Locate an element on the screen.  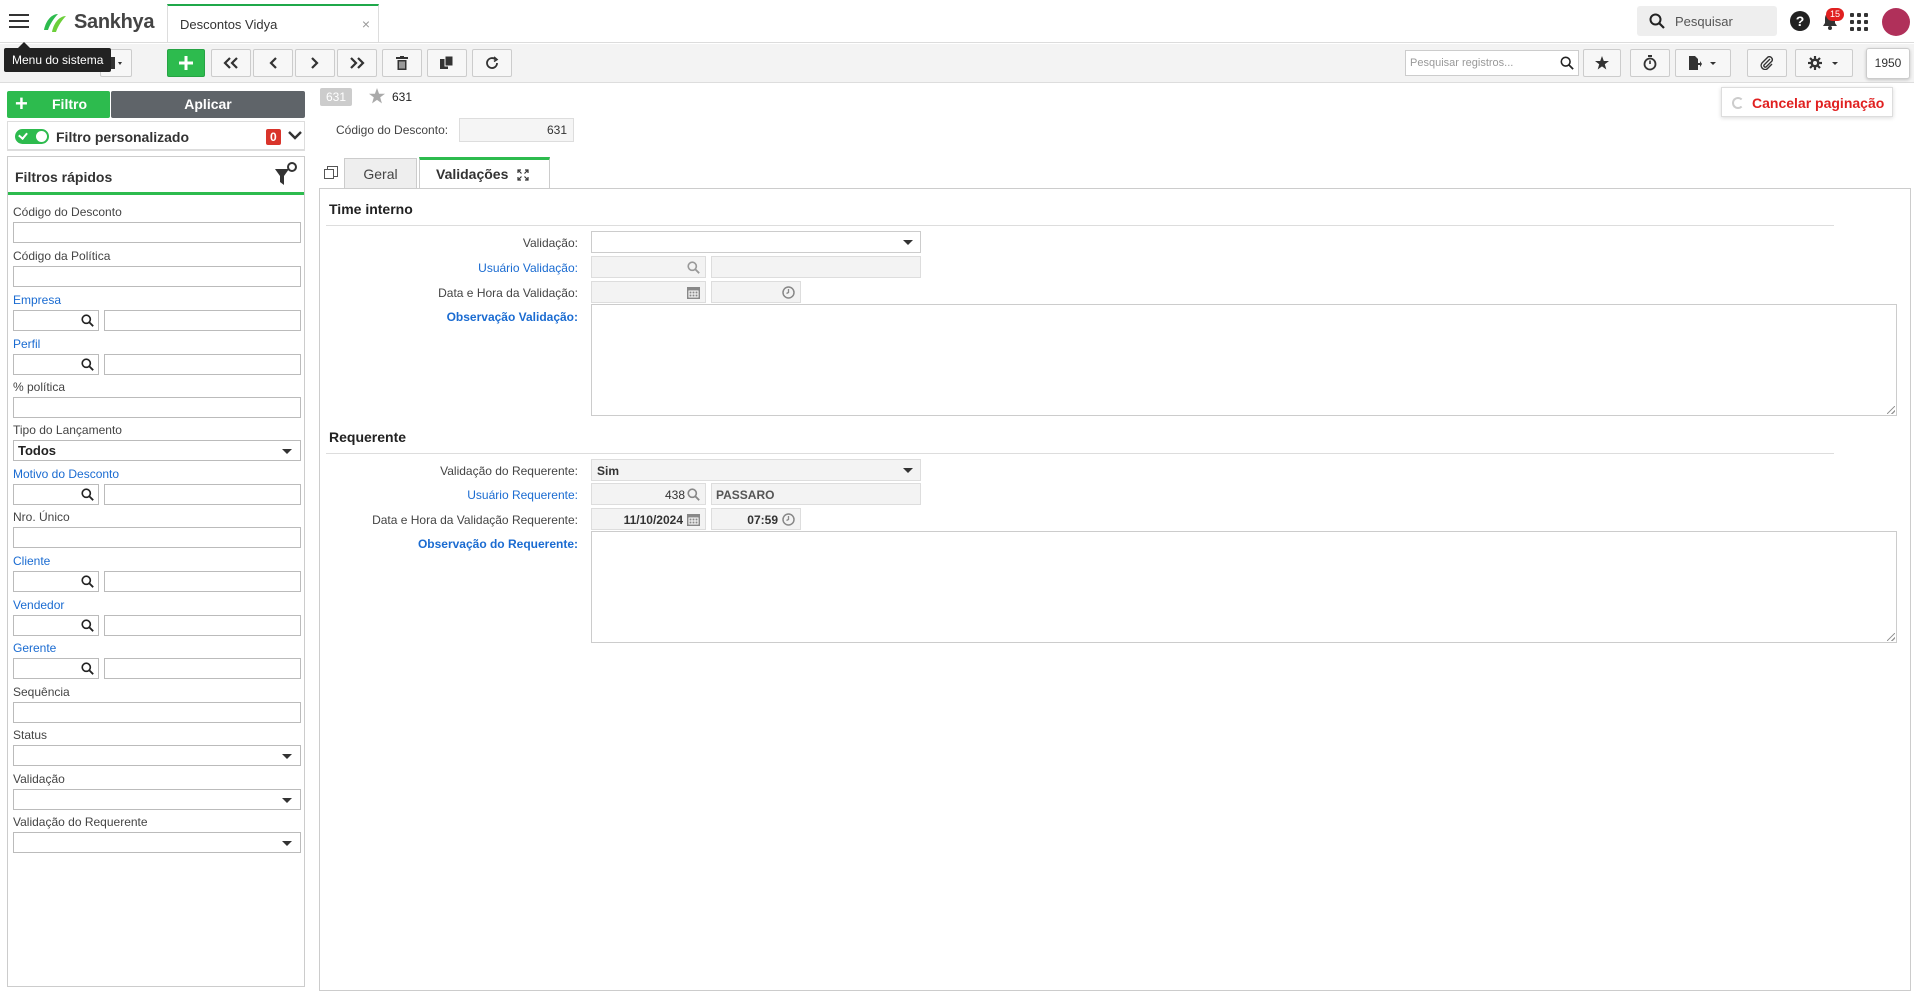
filter-sequencia-input is located at coordinates (157, 712).